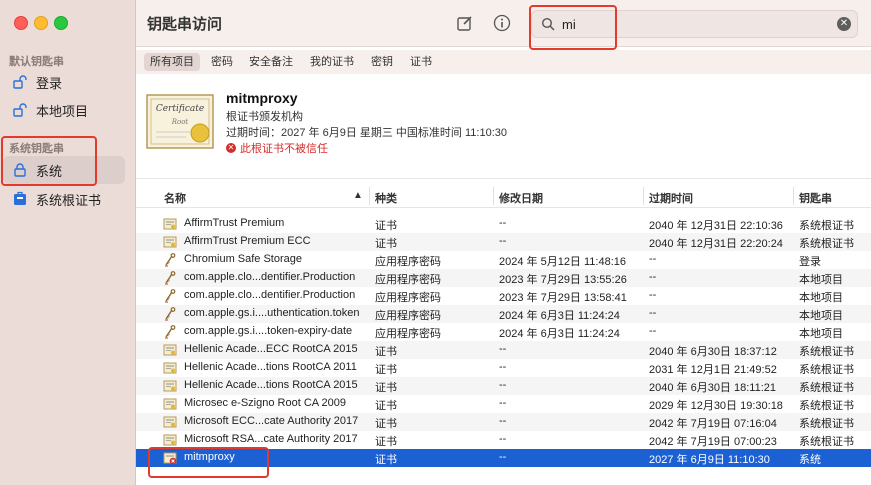  What do you see at coordinates (64, 82) in the screenshot?
I see `sidebar-item-login: 登录` at bounding box center [64, 82].